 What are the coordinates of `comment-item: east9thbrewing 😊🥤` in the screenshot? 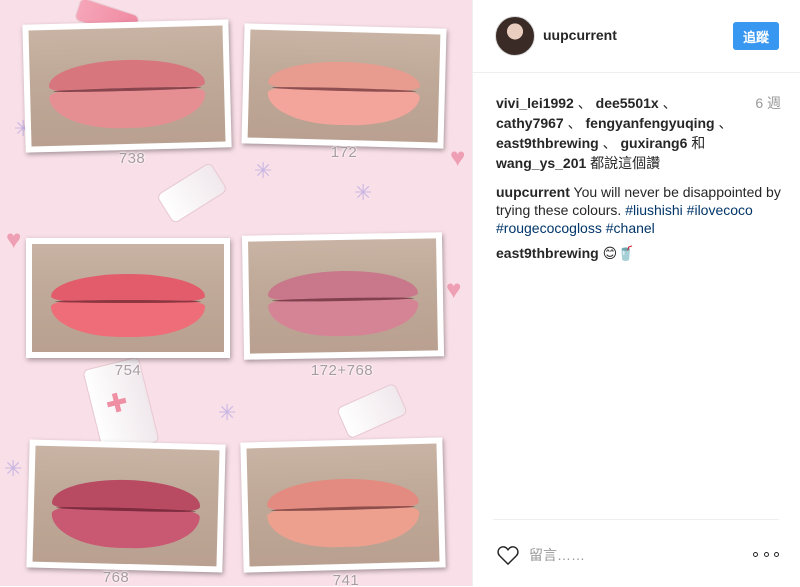 It's located at (565, 253).